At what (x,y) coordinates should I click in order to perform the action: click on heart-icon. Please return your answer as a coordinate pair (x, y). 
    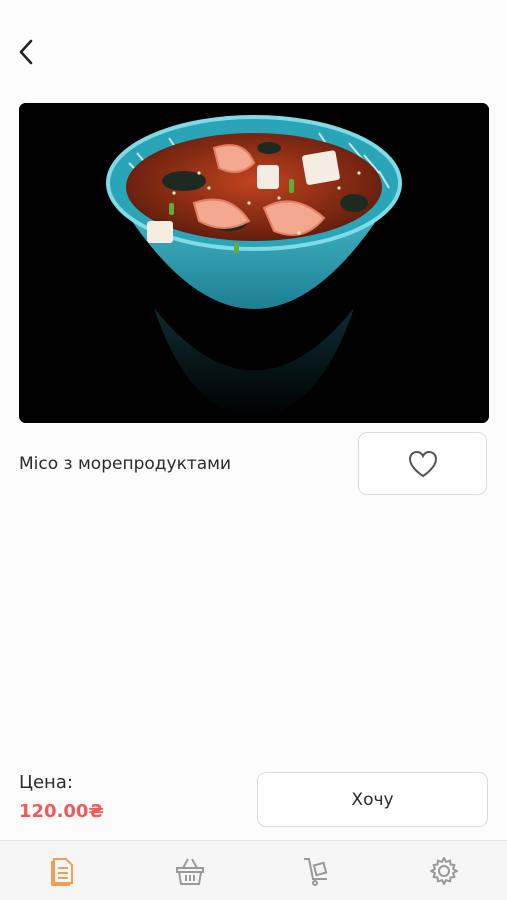
    Looking at the image, I should click on (422, 463).